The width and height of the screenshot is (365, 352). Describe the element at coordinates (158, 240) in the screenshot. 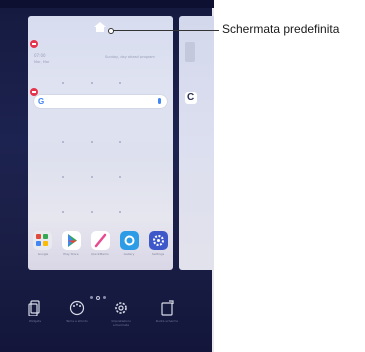

I see `settings-icon` at that location.